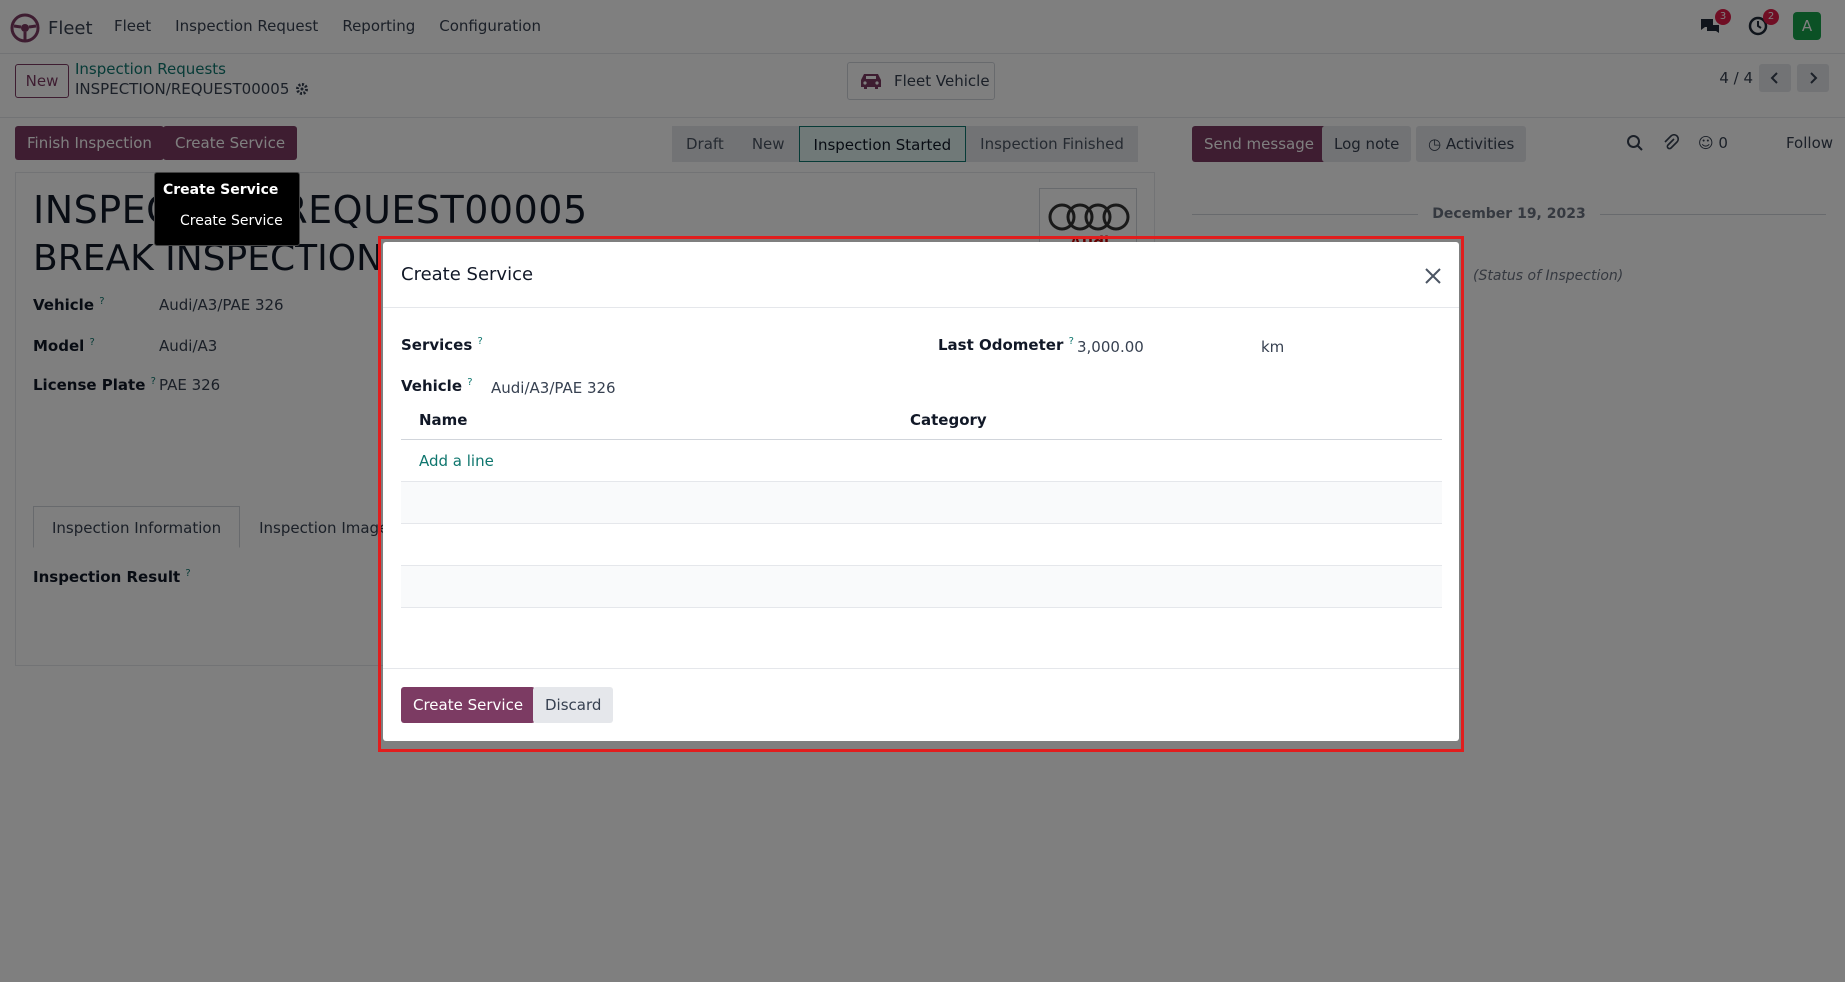  I want to click on vehicle-dialog-label: Vehicle ?, so click(437, 386).